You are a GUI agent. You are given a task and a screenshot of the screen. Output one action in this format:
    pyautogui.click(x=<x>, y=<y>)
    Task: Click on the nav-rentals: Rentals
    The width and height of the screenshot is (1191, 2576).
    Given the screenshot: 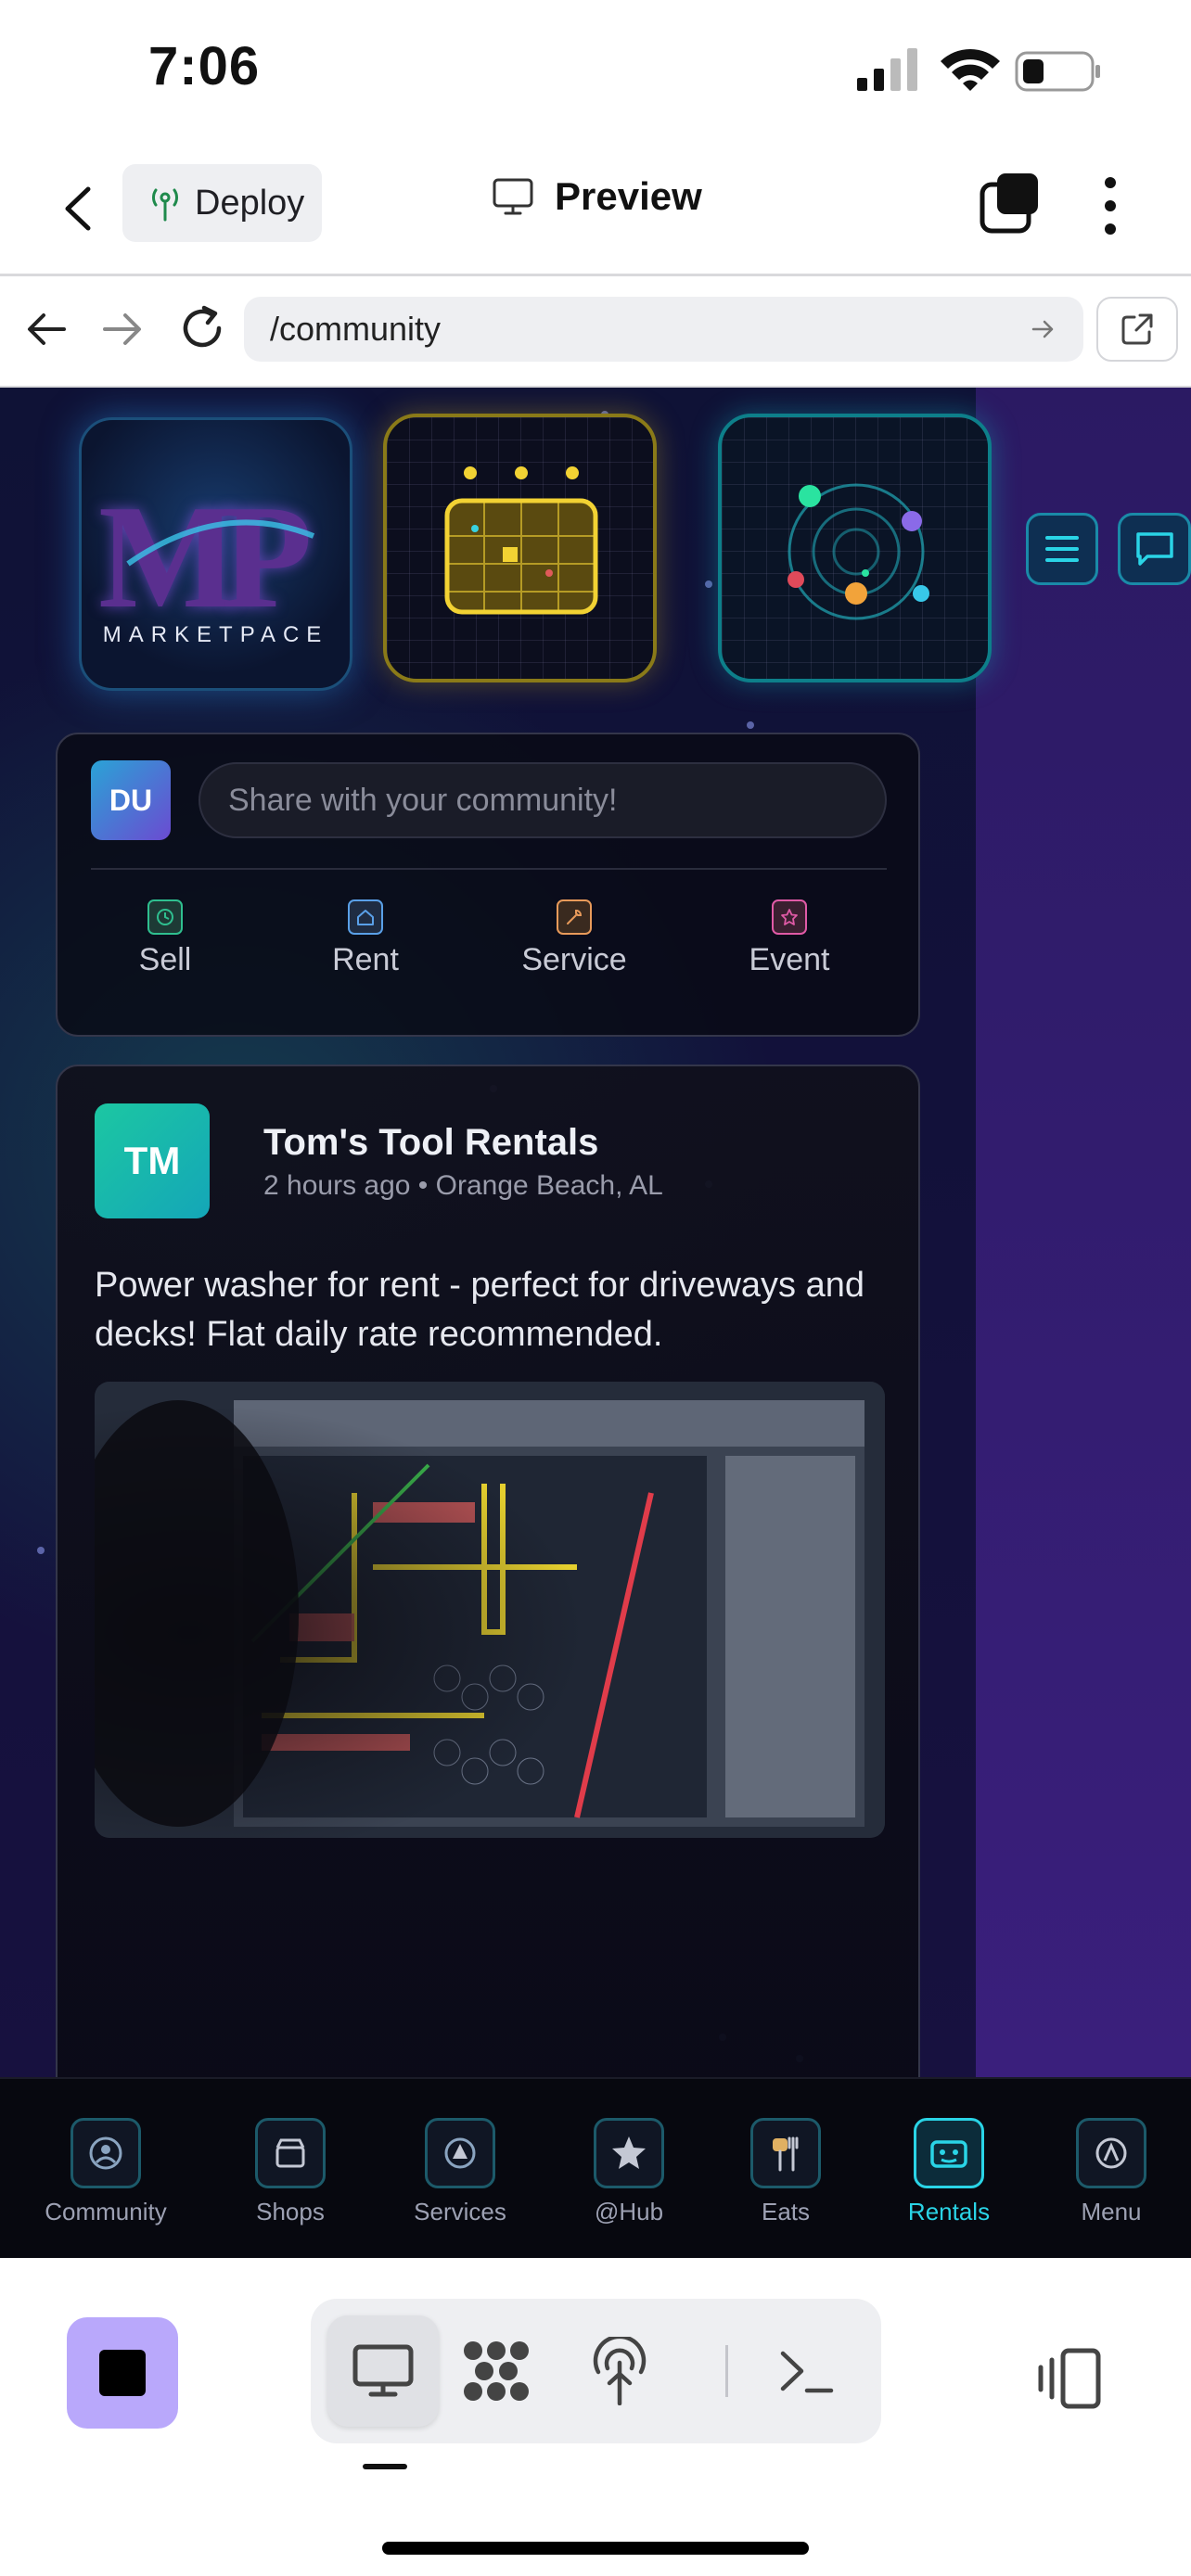 What is the action you would take?
    pyautogui.click(x=949, y=2152)
    